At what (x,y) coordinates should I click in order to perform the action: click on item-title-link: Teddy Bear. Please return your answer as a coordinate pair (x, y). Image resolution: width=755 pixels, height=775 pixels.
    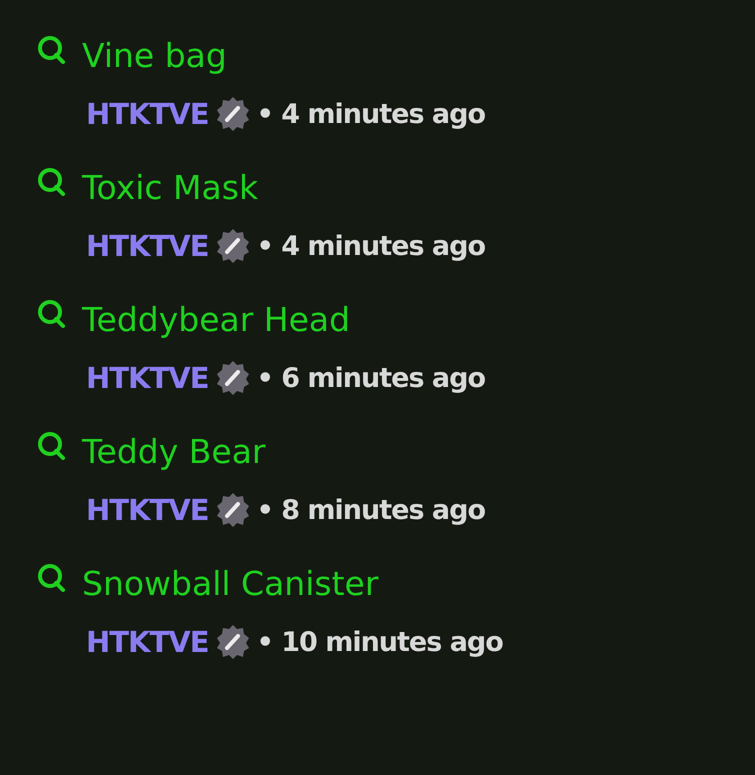
    Looking at the image, I should click on (174, 451).